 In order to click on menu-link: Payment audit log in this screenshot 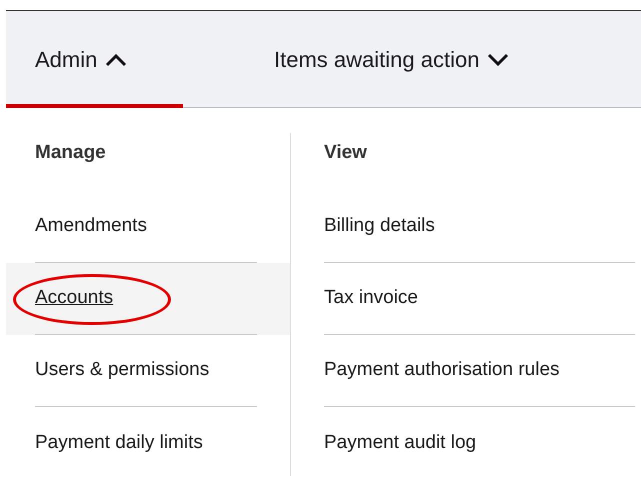, I will do `click(400, 443)`.